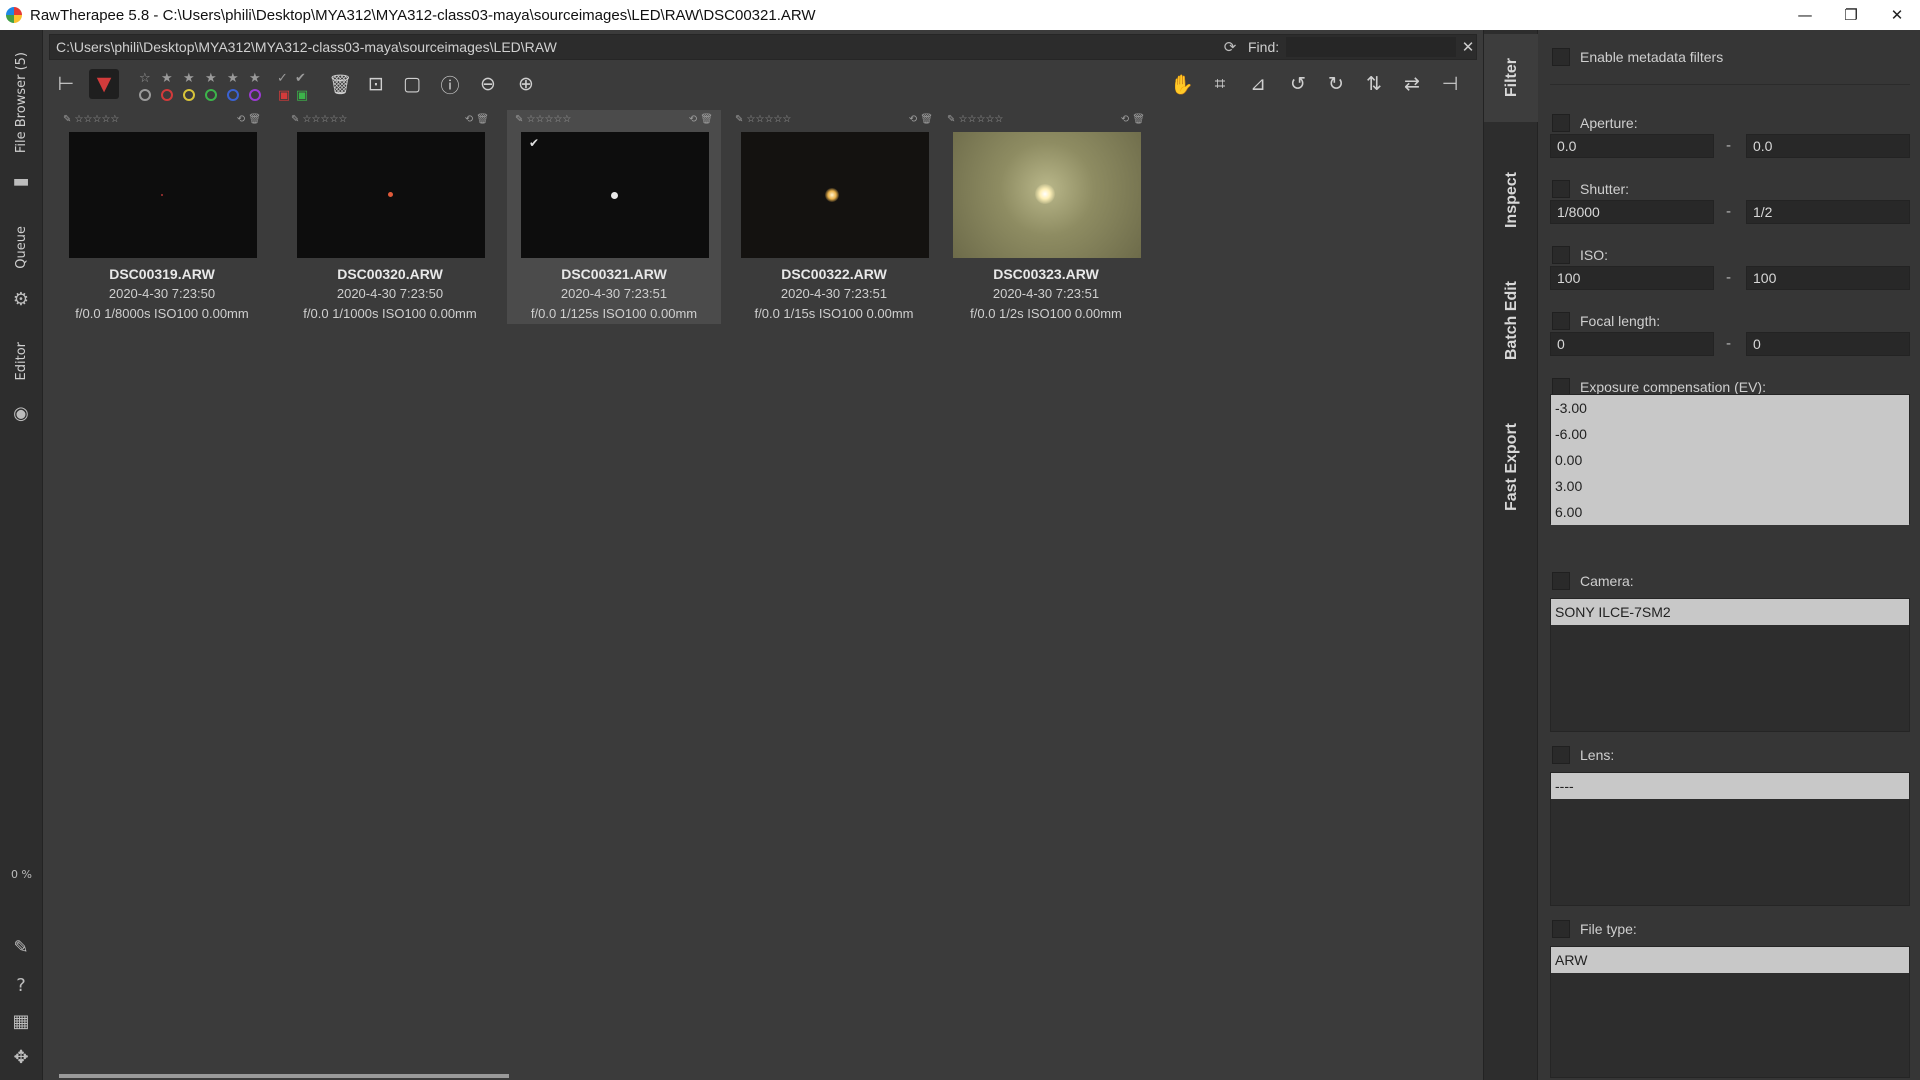  What do you see at coordinates (145, 95) in the screenshot?
I see `no-color-label-icon` at bounding box center [145, 95].